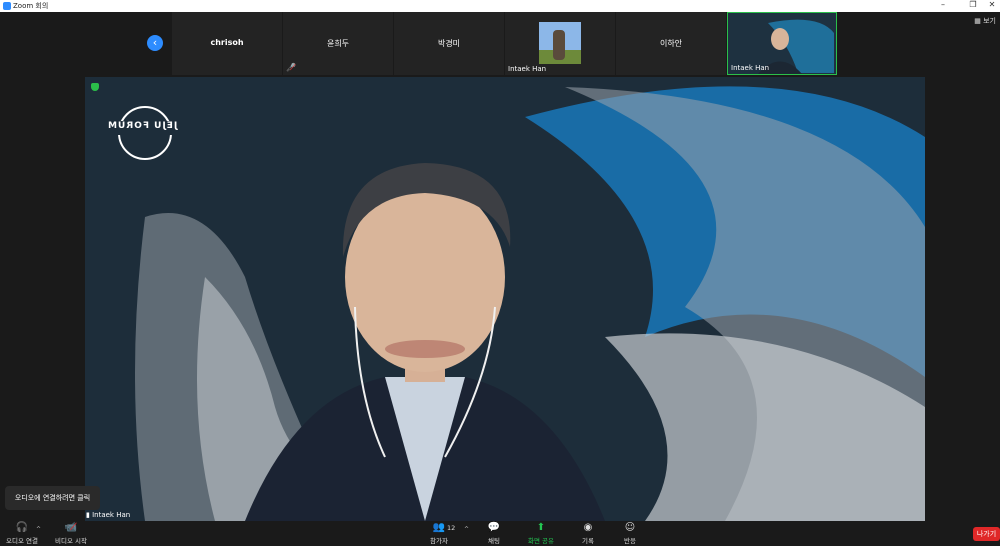  I want to click on speaker-name-label: ▮ Intaek Han, so click(108, 515).